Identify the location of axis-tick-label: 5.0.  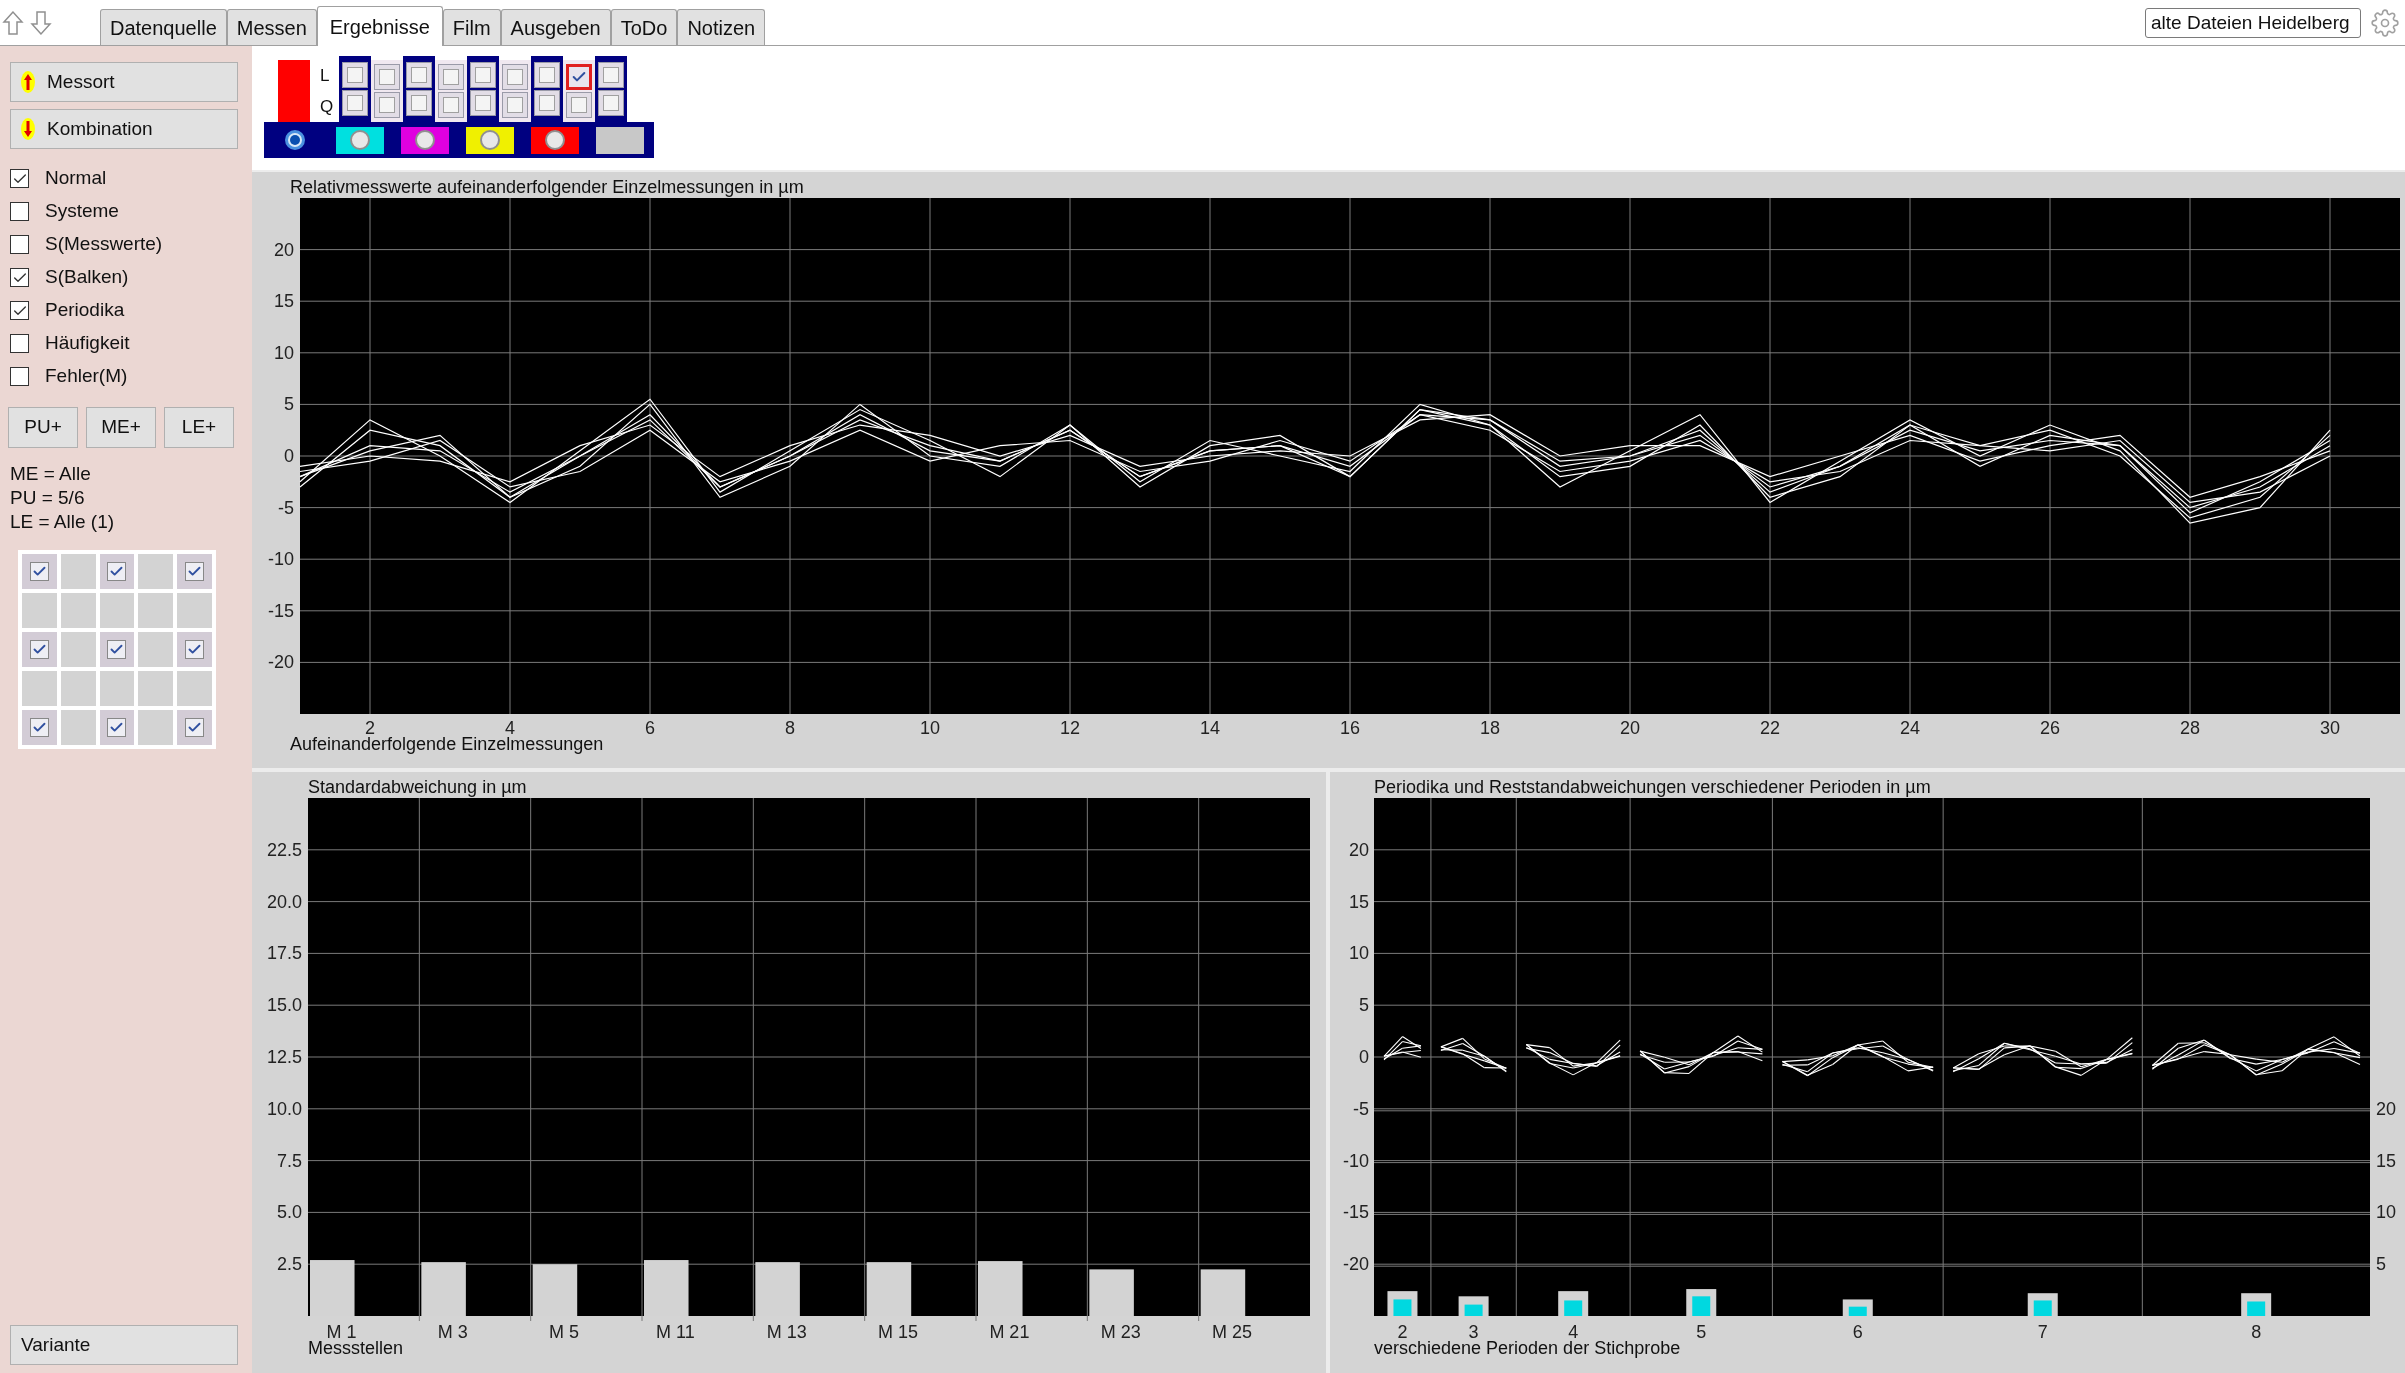
(289, 1212).